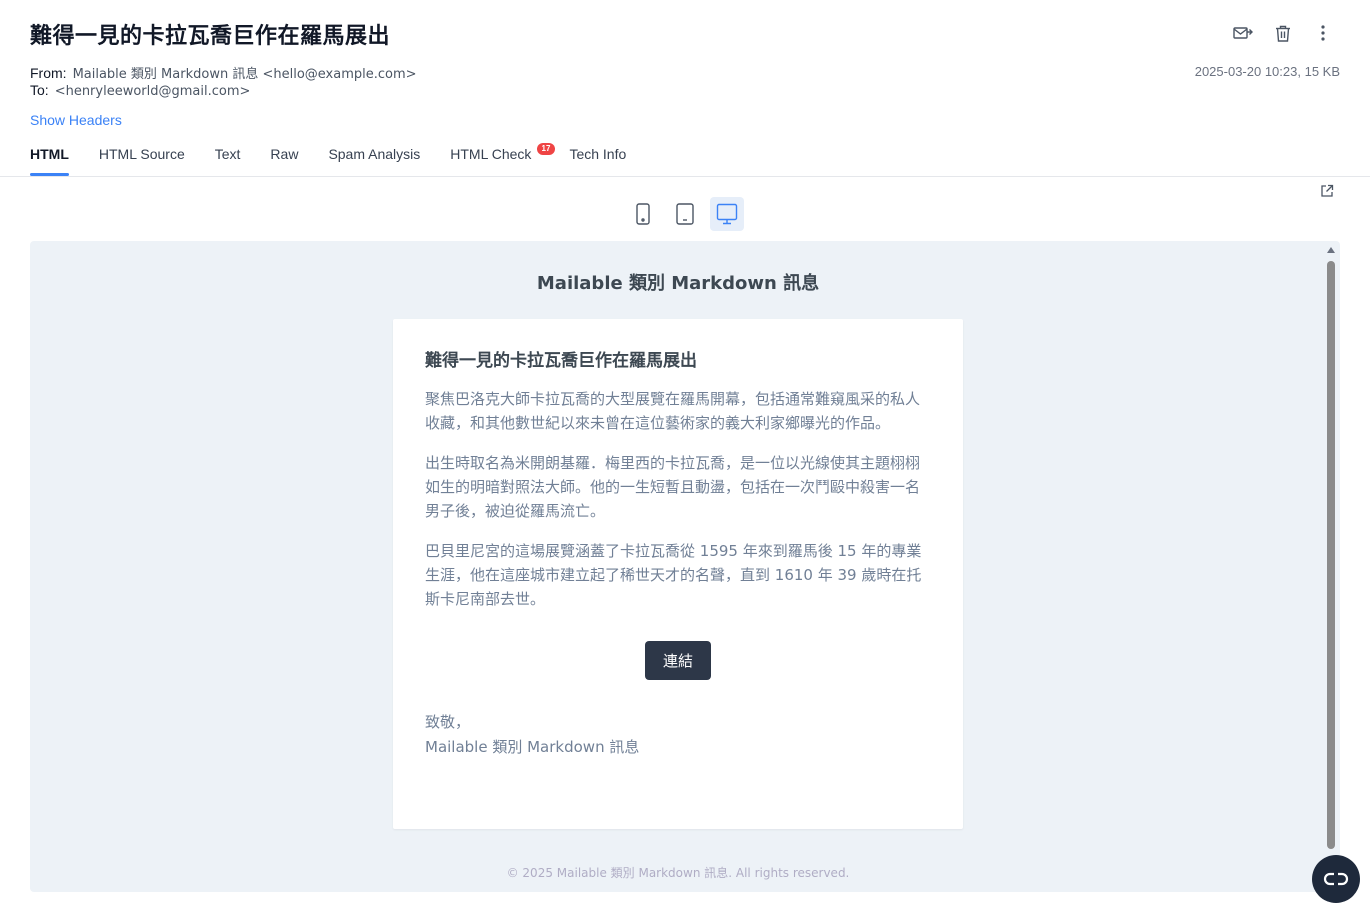  I want to click on date-size: 2025-03-20 10:23, 15 KB, so click(1267, 71).